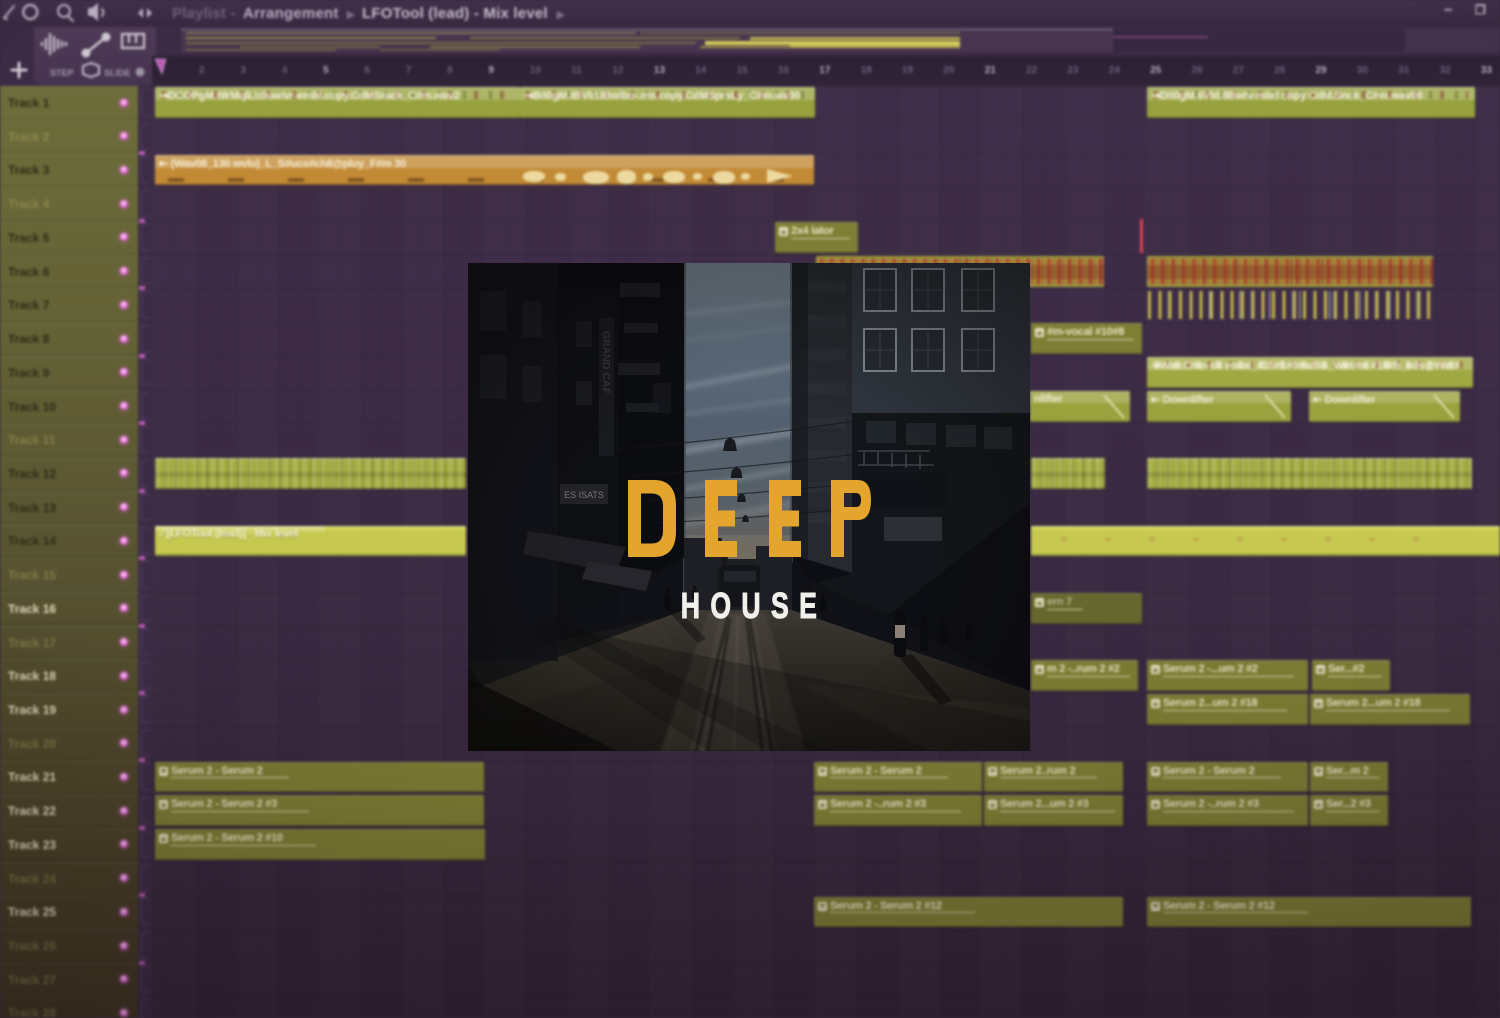 This screenshot has width=1500, height=1018. What do you see at coordinates (62, 73) in the screenshot?
I see `svg-text: STEP` at bounding box center [62, 73].